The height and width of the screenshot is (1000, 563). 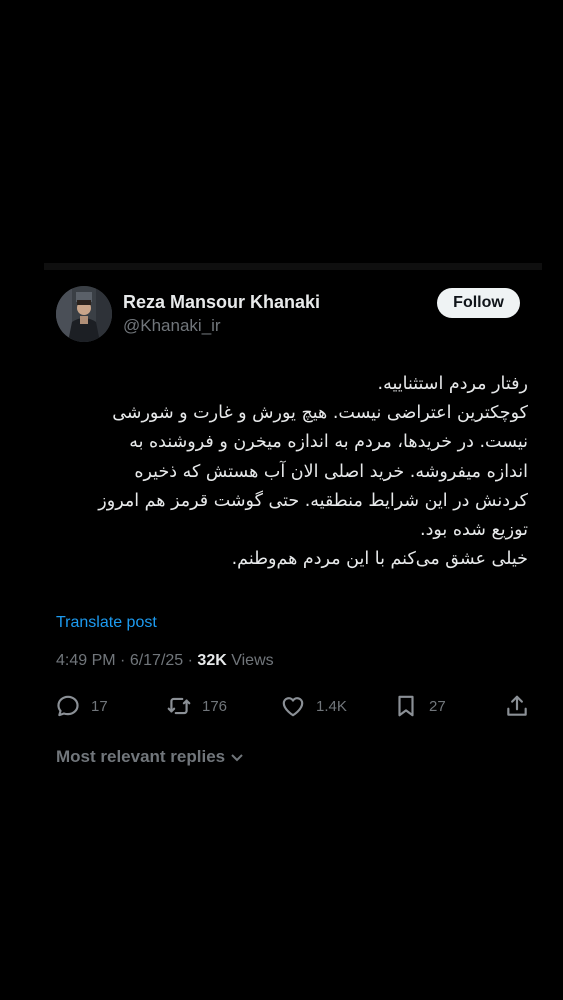 I want to click on avatar-photo, so click(x=84, y=314).